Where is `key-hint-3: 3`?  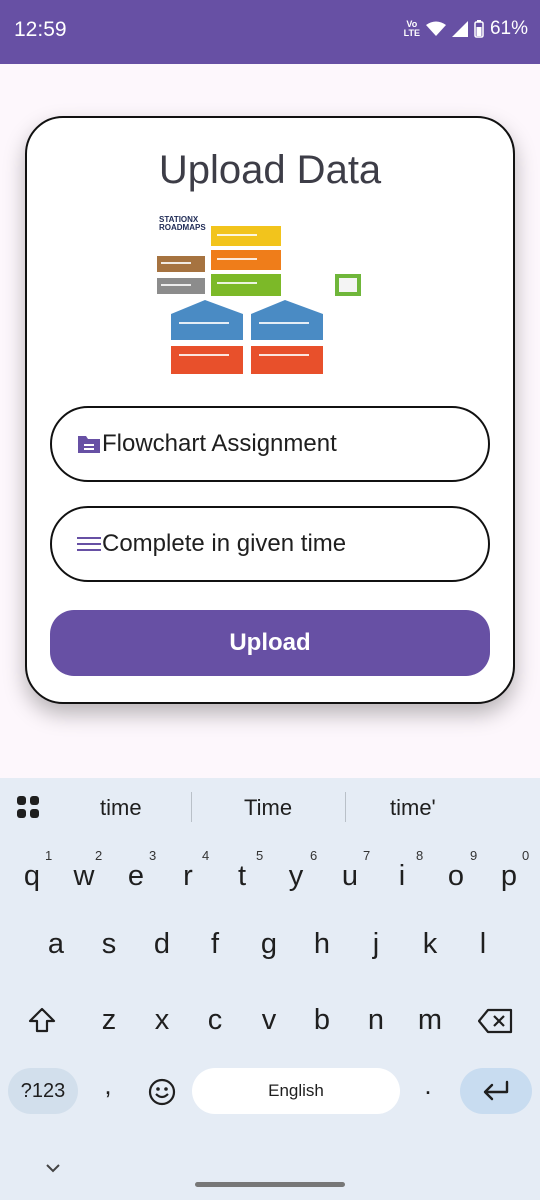 key-hint-3: 3 is located at coordinates (153, 855).